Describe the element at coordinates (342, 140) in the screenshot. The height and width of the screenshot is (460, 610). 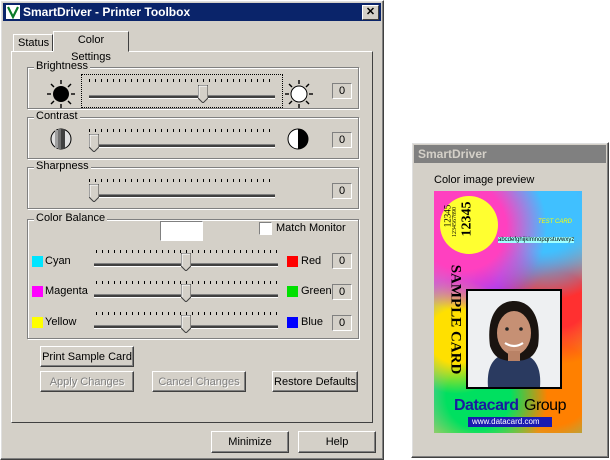
I see `contrast-value: 0` at that location.